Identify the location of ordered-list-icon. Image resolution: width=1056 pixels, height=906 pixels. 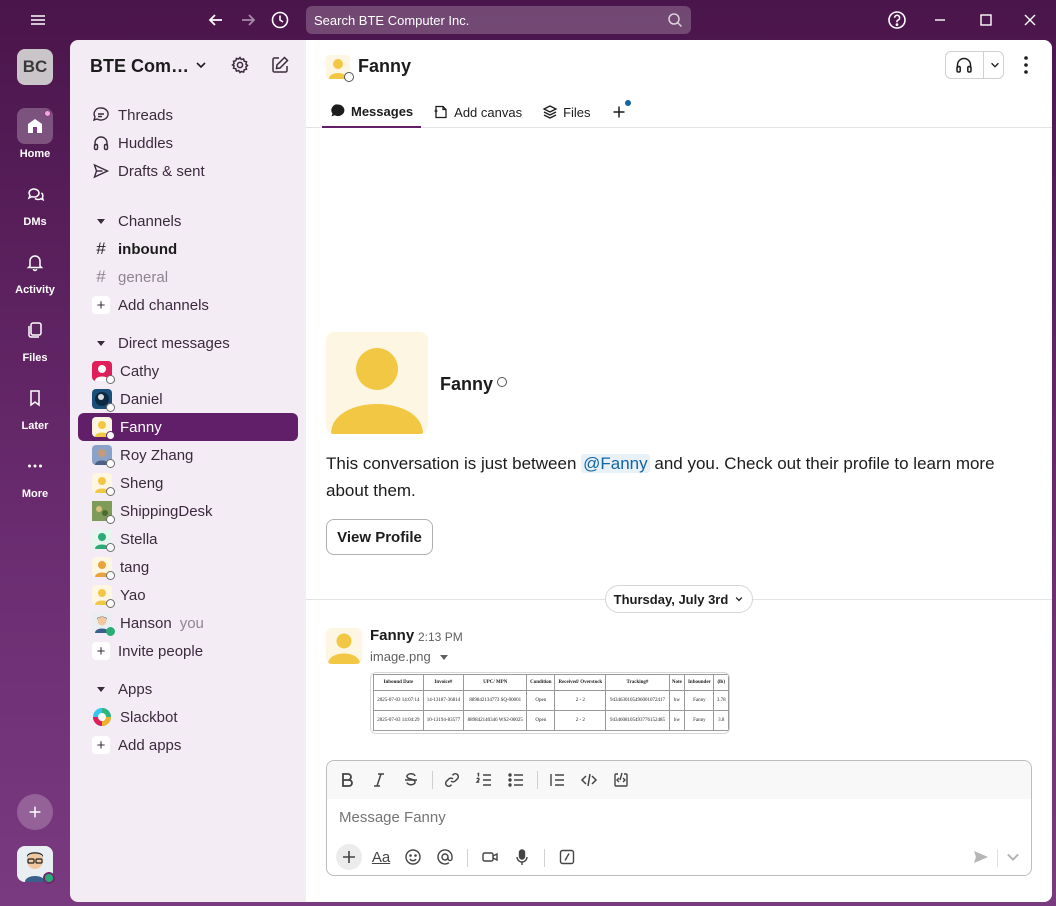
(484, 780).